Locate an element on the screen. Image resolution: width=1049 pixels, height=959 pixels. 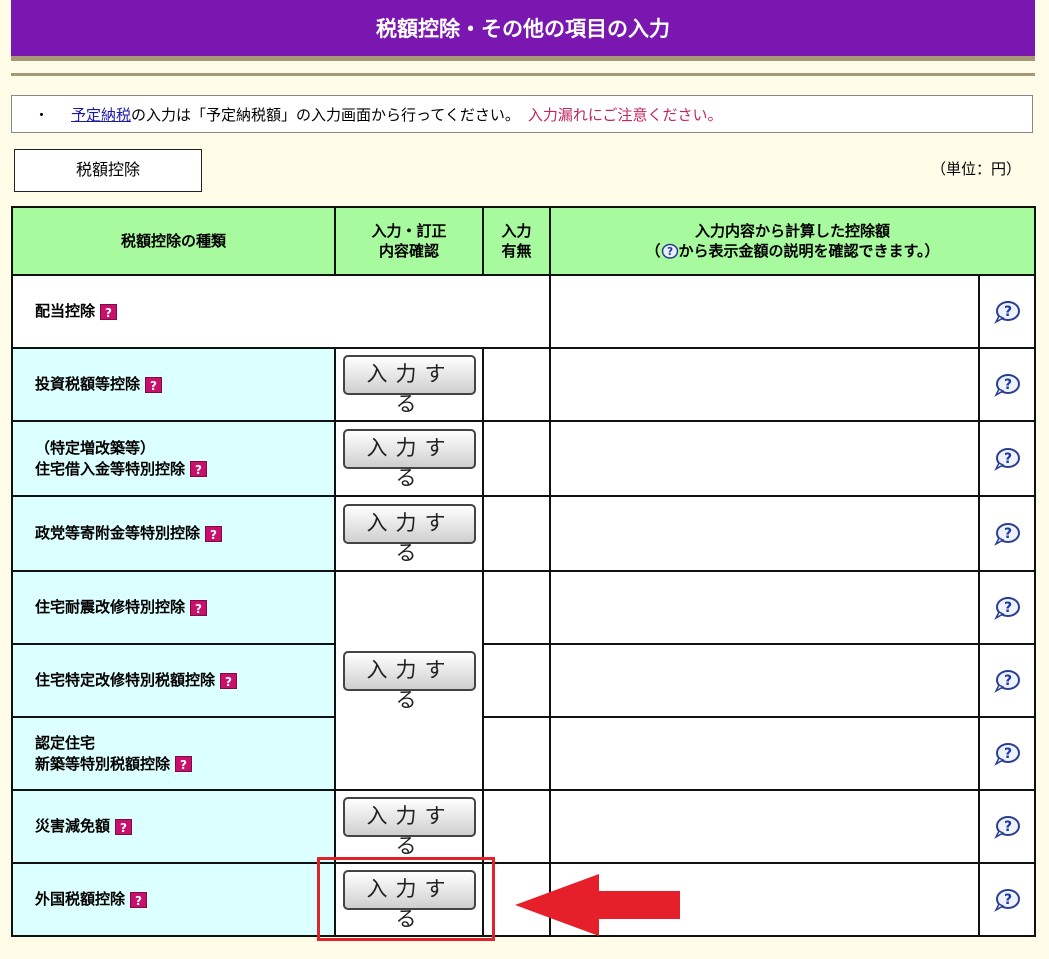
table-row: （特定増改築等） 住宅借入金等特別控除? 入力する ? is located at coordinates (523, 458).